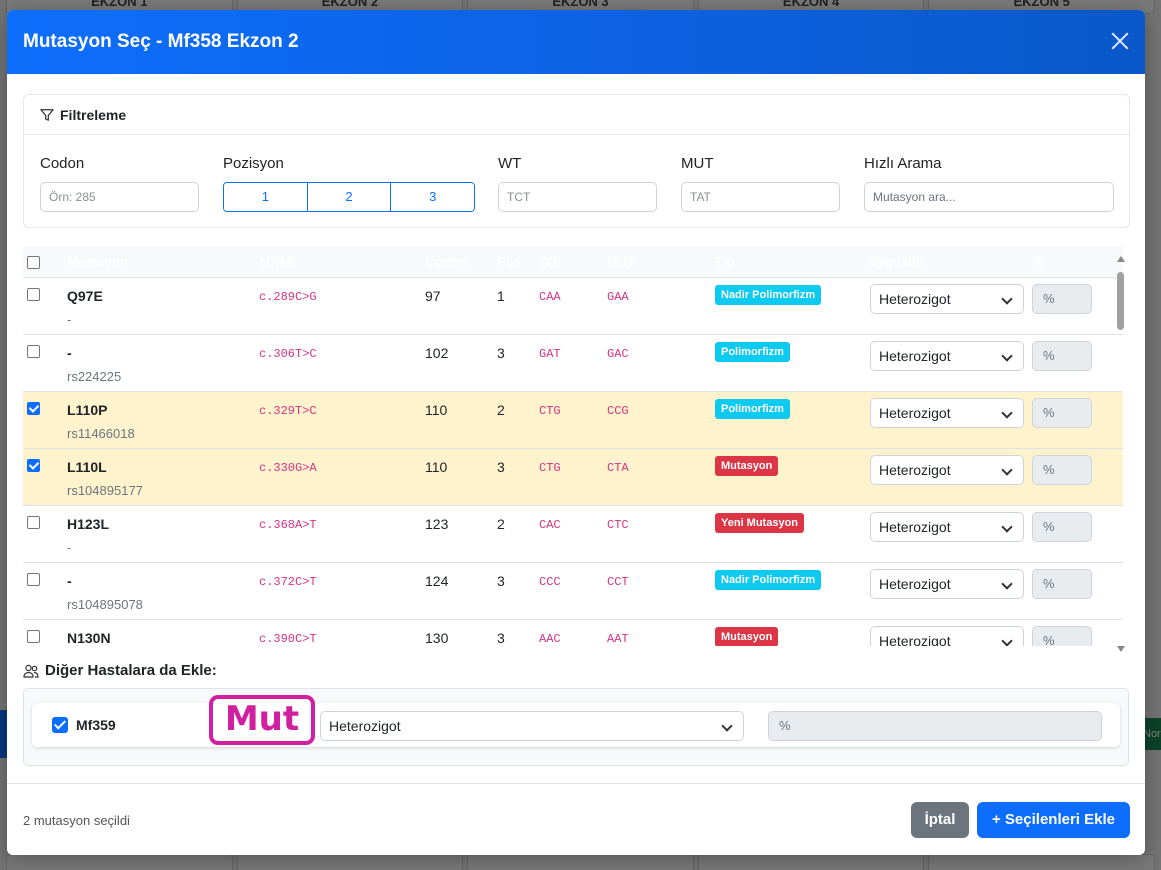  What do you see at coordinates (432, 197) in the screenshot?
I see `position-3-button: 3` at bounding box center [432, 197].